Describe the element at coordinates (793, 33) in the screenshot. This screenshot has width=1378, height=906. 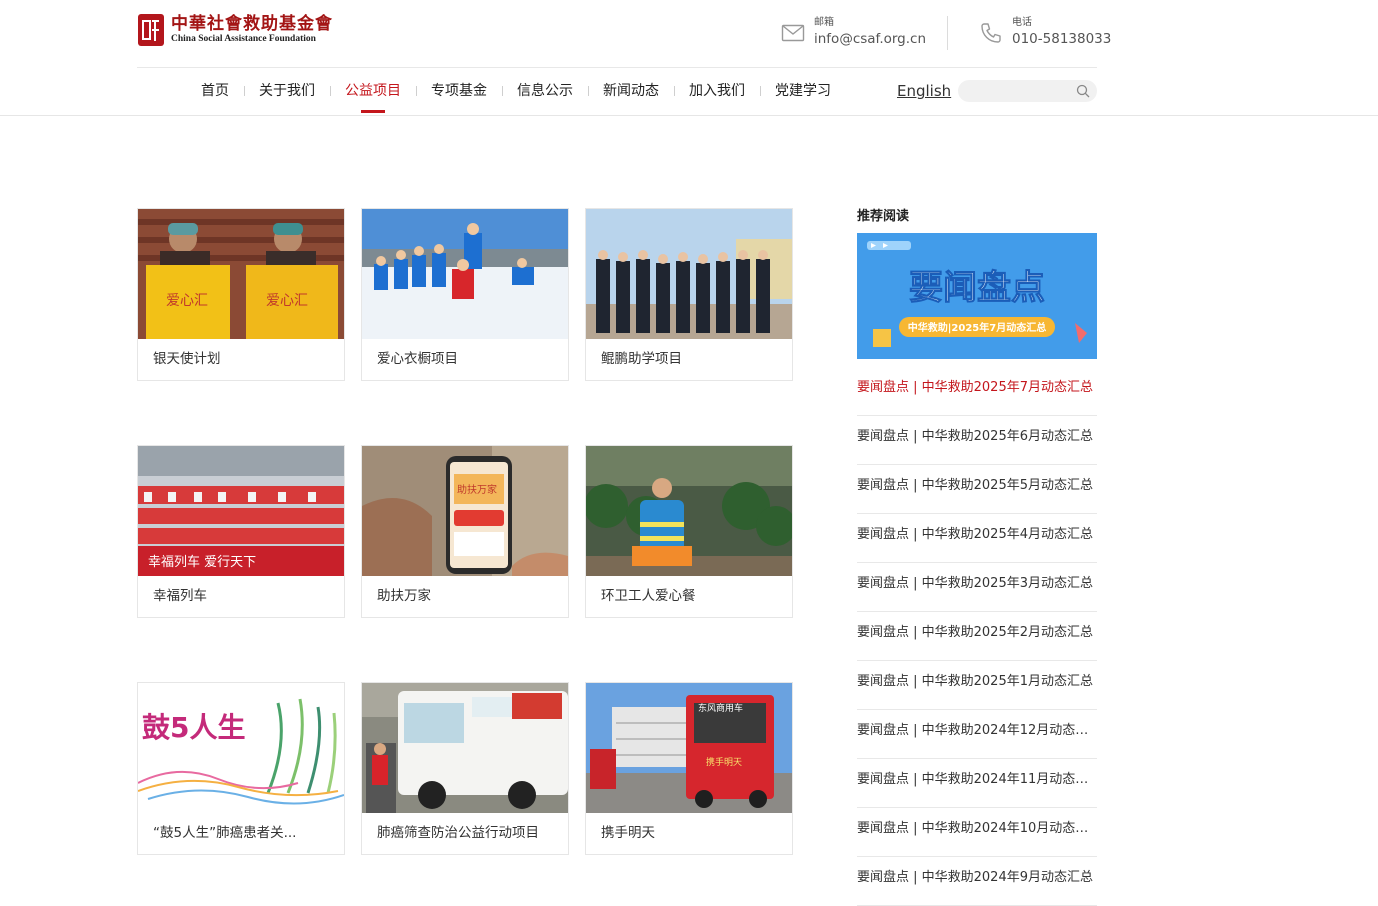
I see `mail-icon` at that location.